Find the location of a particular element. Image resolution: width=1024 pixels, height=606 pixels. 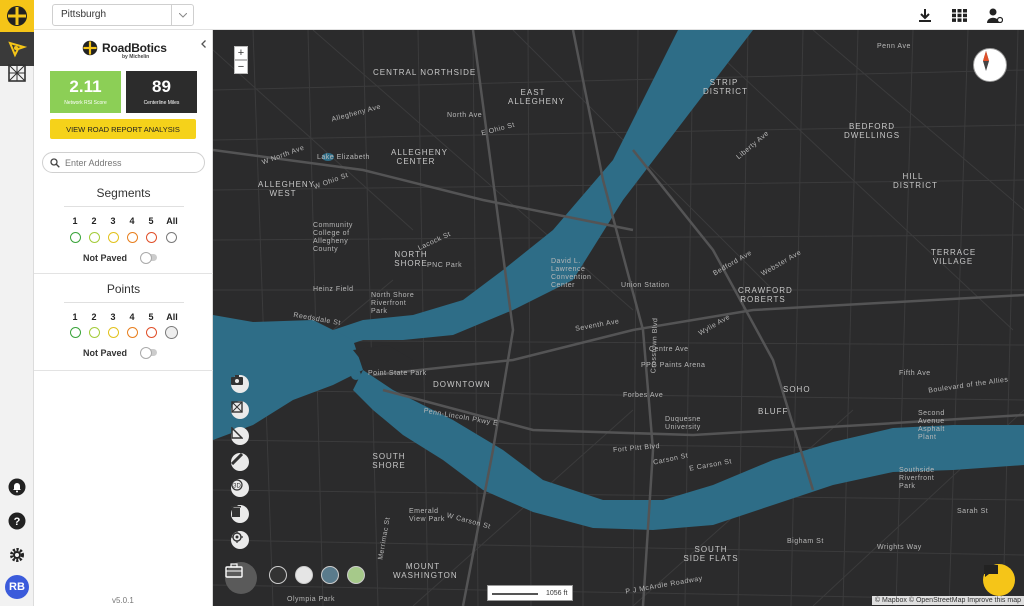

toolbox-button is located at coordinates (241, 578).